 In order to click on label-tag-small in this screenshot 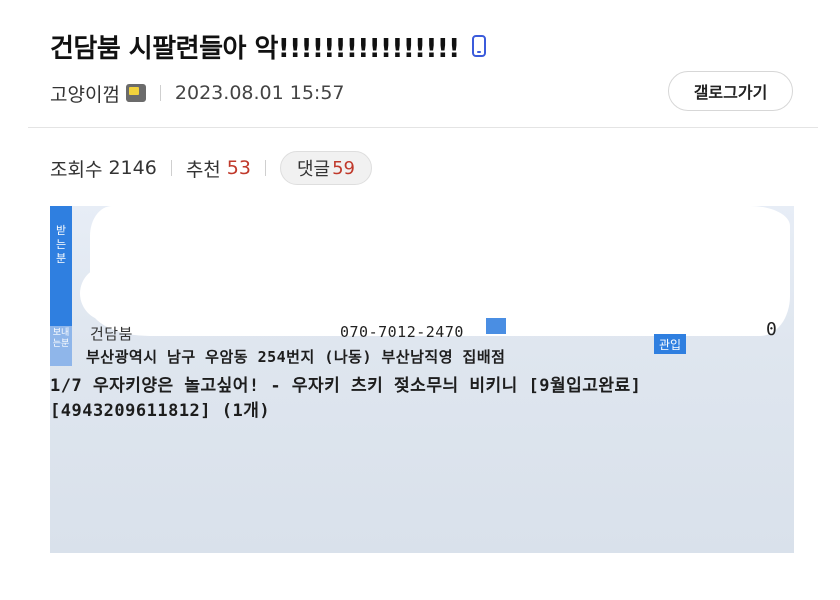, I will do `click(496, 326)`.